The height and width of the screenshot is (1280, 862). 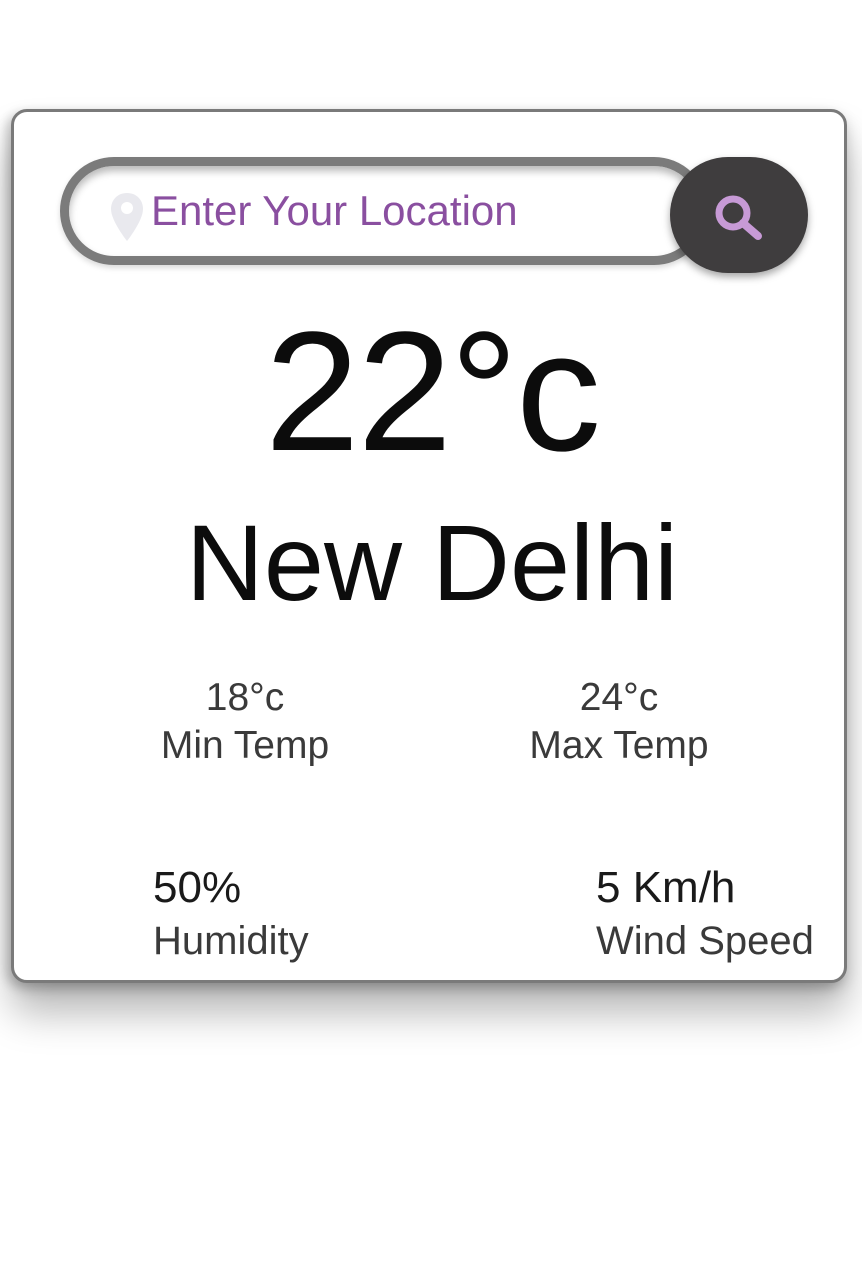 What do you see at coordinates (432, 392) in the screenshot?
I see `current-temperature: 22°c` at bounding box center [432, 392].